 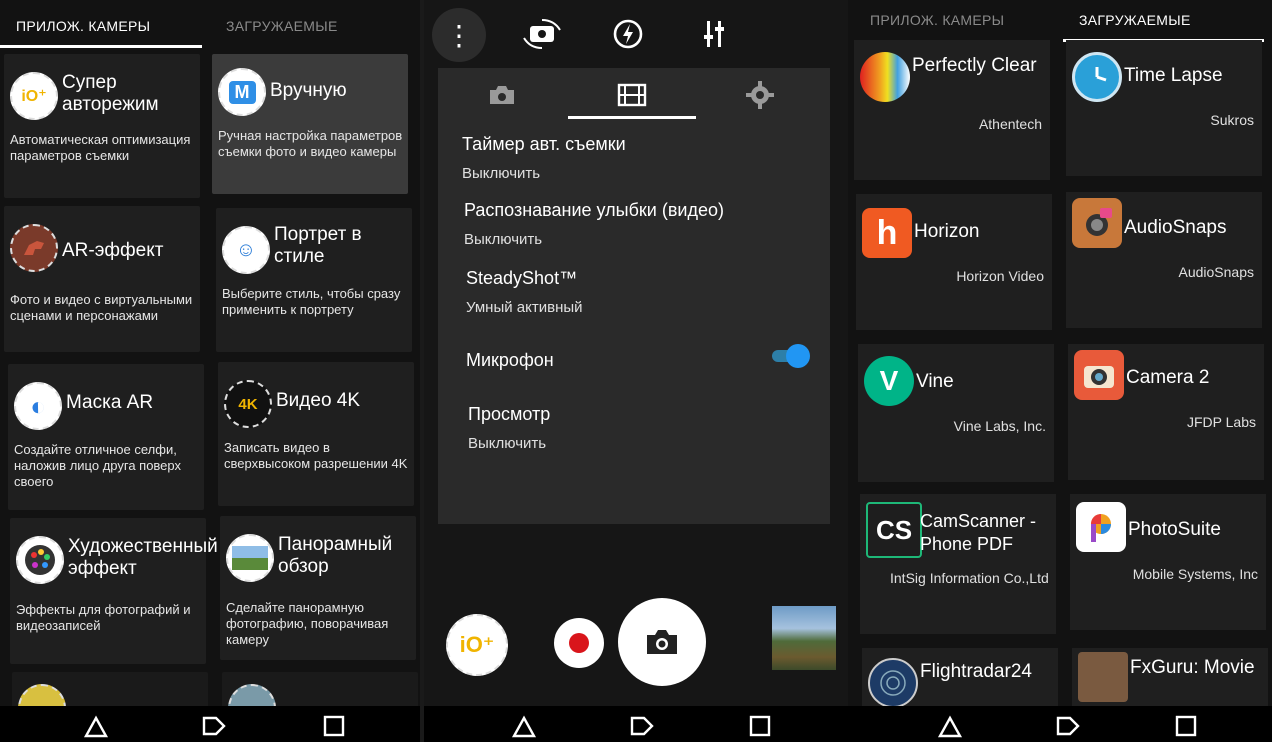 I want to click on dinosaur-icon, so click(x=34, y=248).